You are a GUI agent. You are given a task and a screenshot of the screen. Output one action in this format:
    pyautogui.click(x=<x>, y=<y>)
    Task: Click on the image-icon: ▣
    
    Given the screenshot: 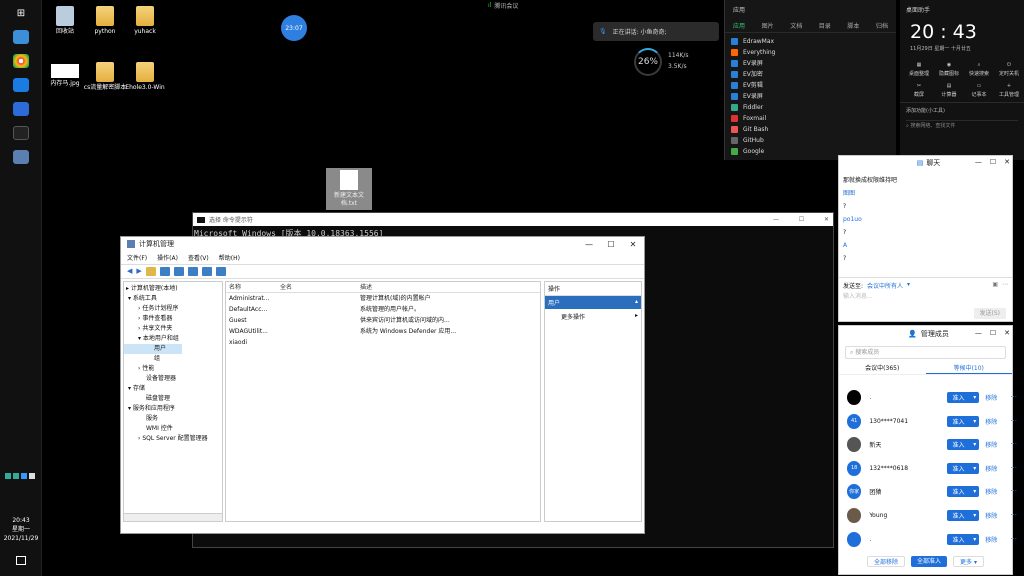 What is the action you would take?
    pyautogui.click(x=995, y=285)
    